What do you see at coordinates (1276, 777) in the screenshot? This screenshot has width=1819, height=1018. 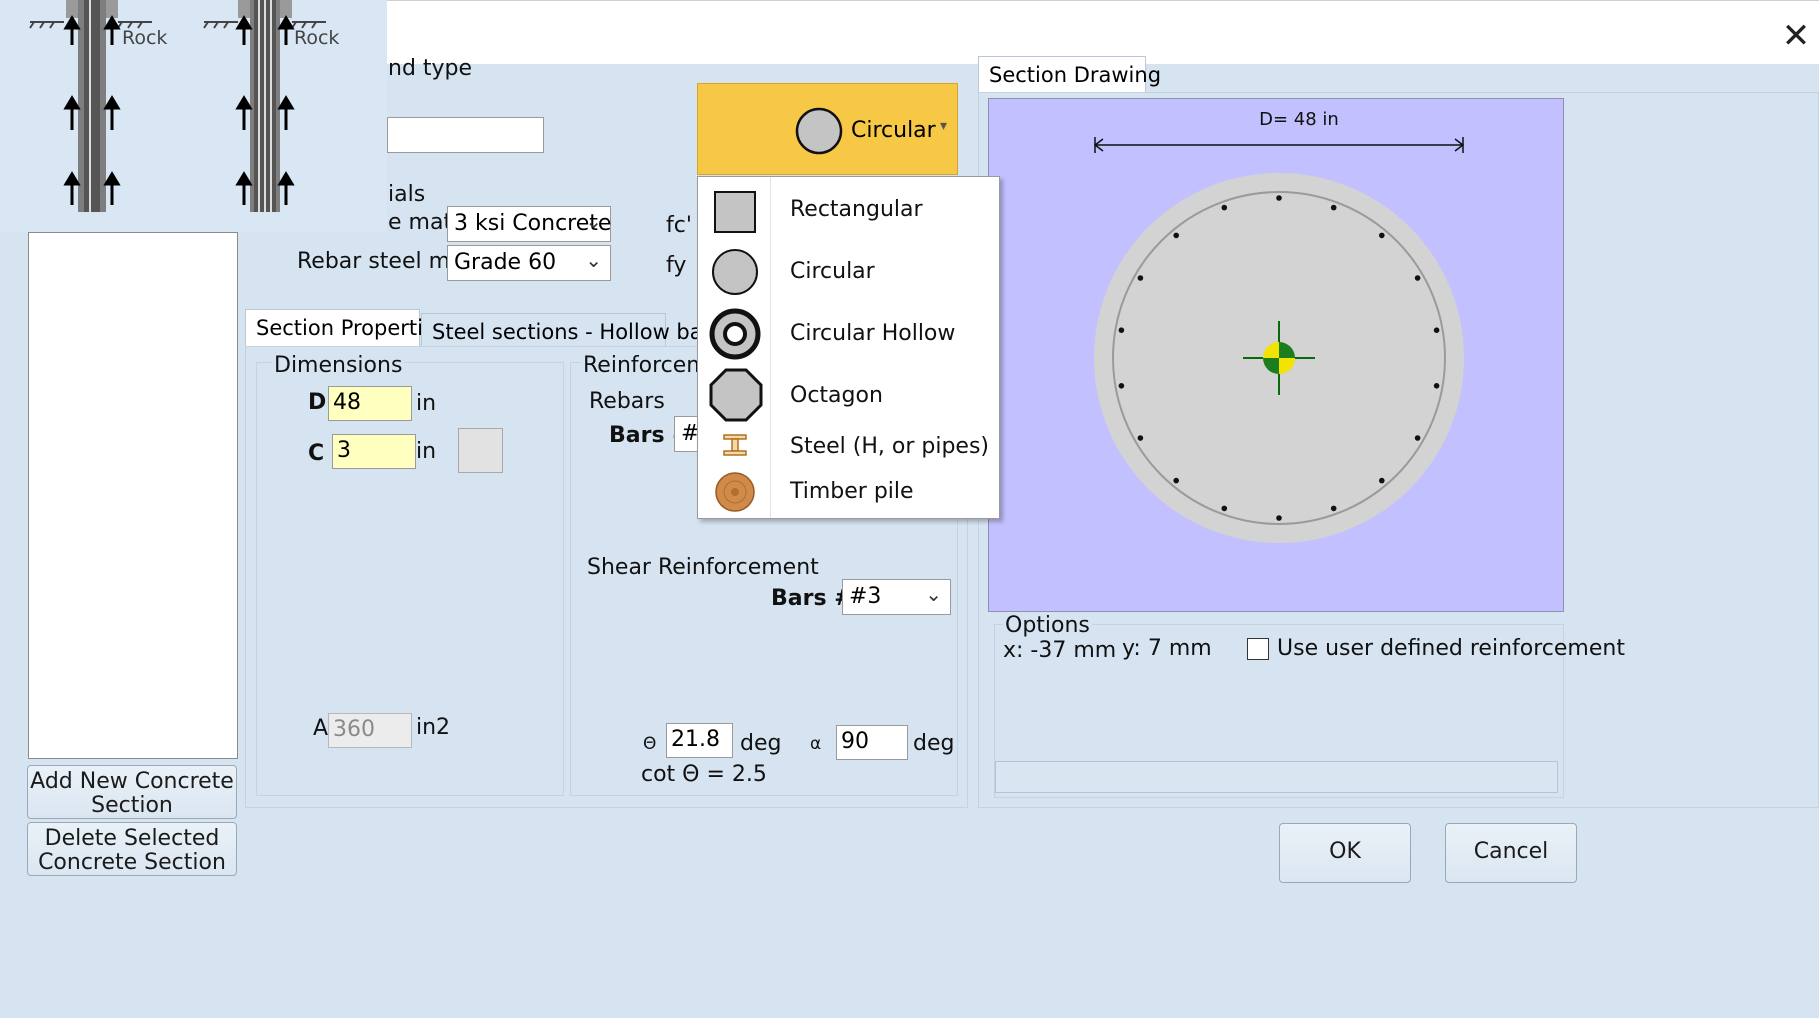 I see `progress-bar` at bounding box center [1276, 777].